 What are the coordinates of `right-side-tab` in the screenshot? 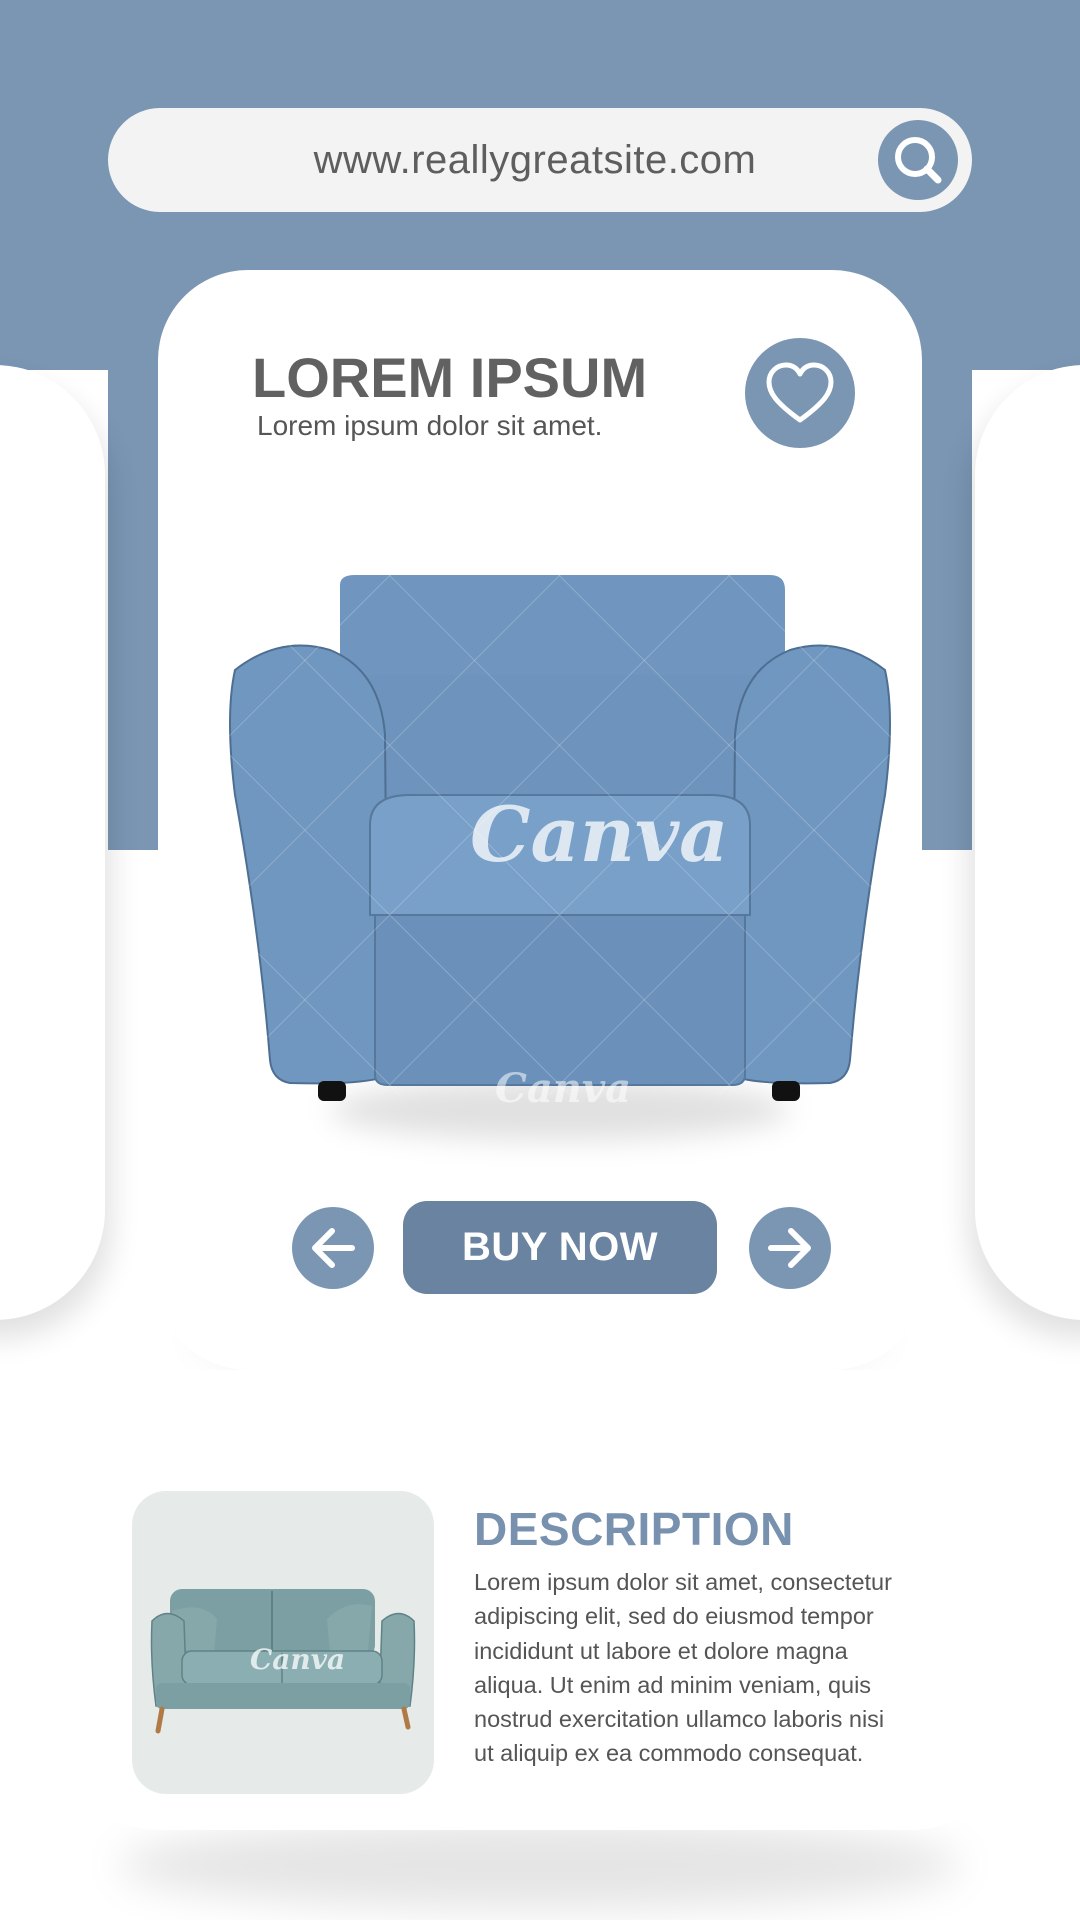 It's located at (1027, 842).